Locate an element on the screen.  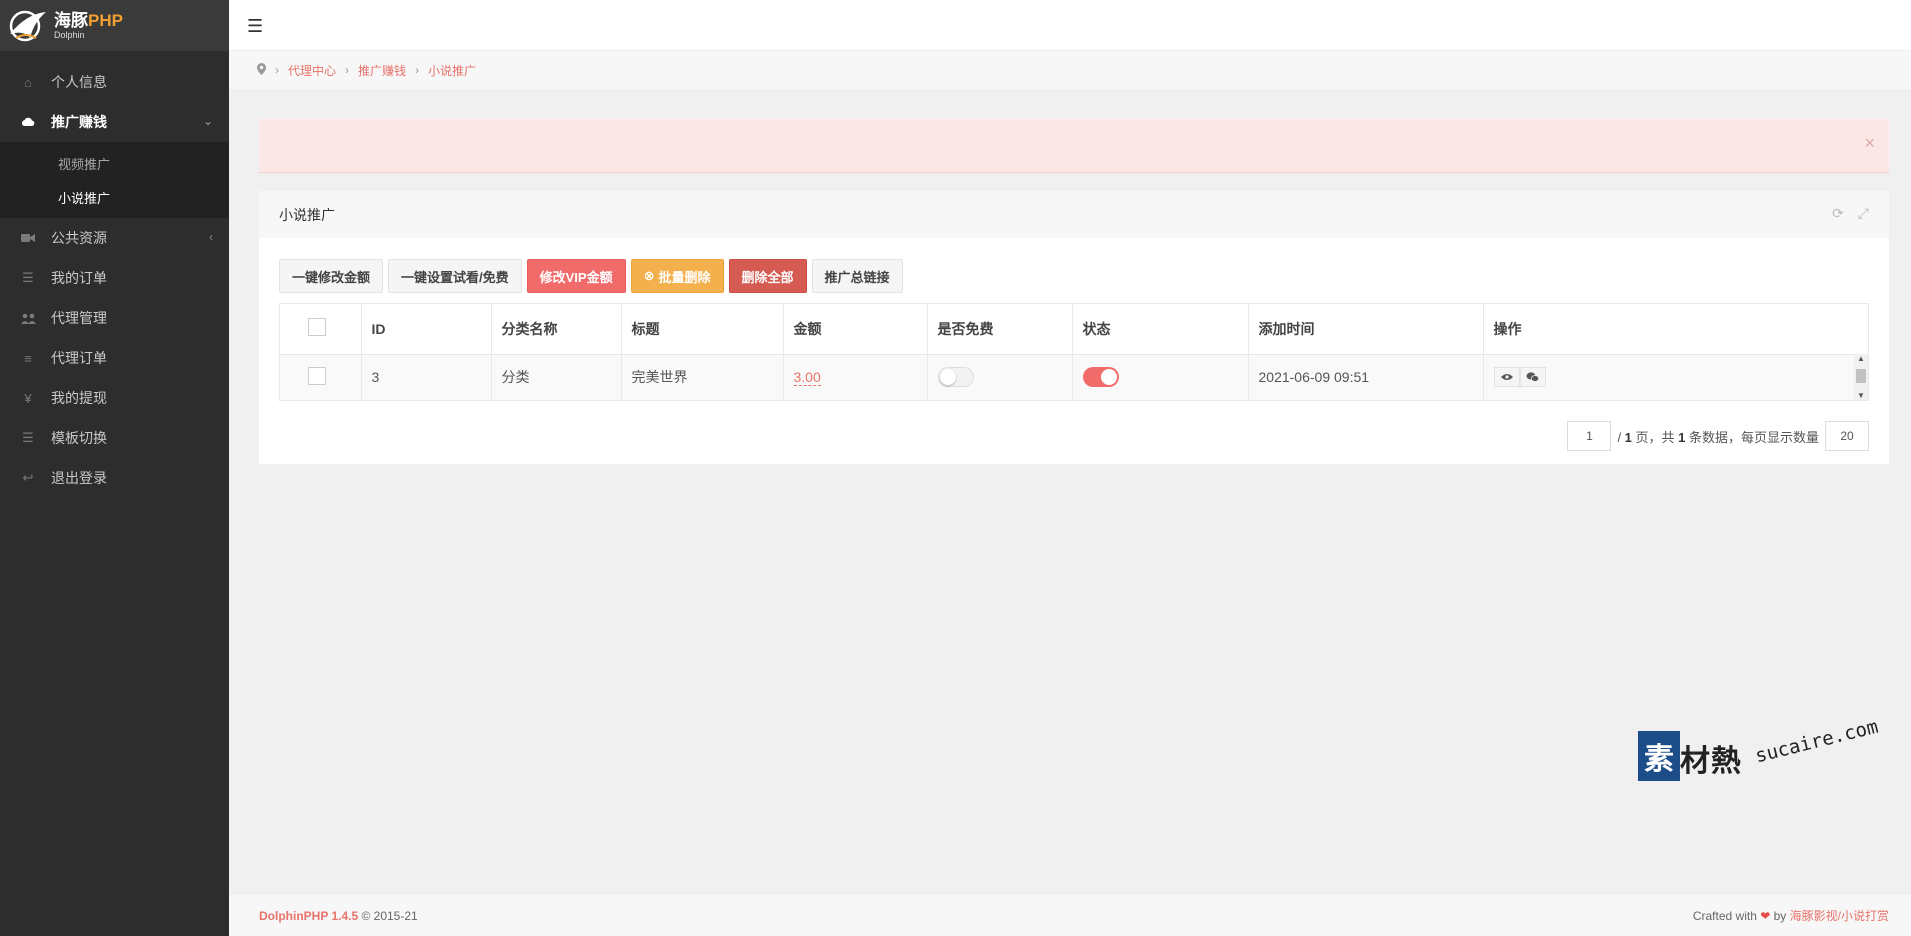
alert-banner: × is located at coordinates (1074, 146).